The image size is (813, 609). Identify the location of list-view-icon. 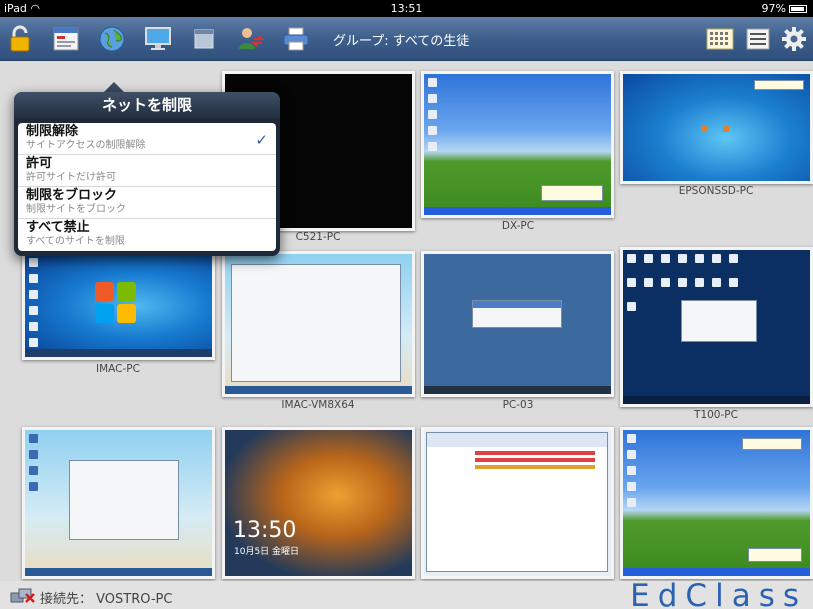
(758, 39).